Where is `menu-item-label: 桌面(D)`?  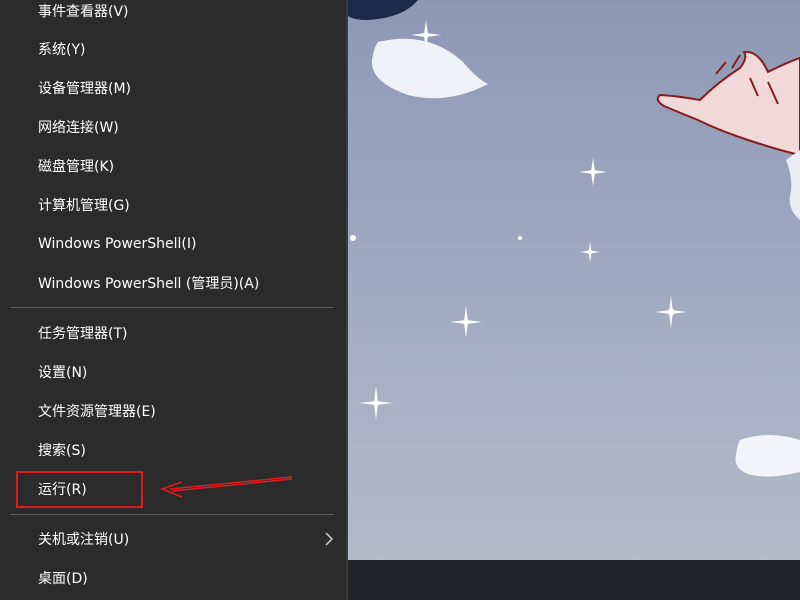 menu-item-label: 桌面(D) is located at coordinates (63, 578).